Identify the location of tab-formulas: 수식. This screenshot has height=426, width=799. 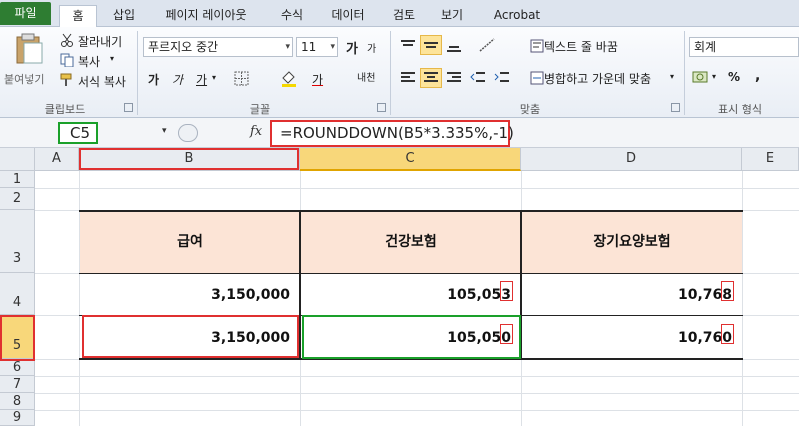
(292, 16).